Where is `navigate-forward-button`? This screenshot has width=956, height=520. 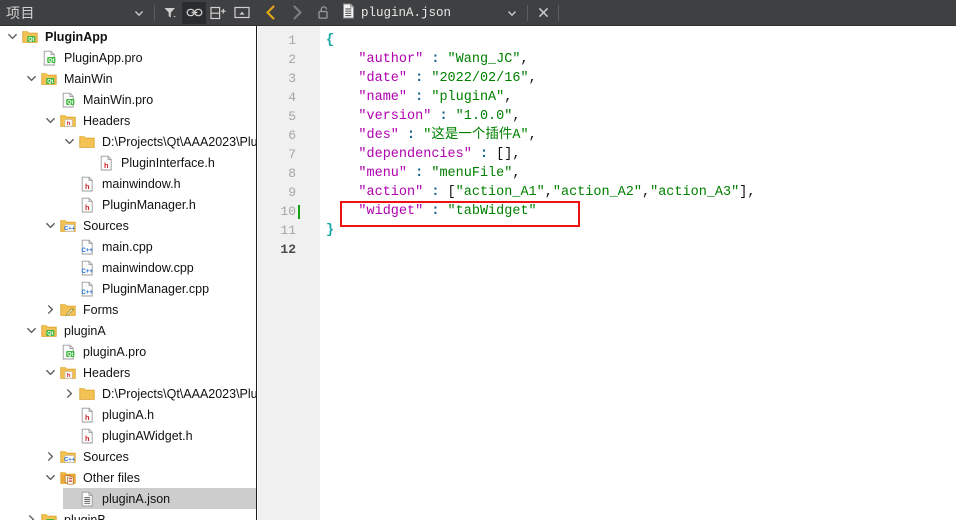
navigate-forward-button is located at coordinates (297, 13).